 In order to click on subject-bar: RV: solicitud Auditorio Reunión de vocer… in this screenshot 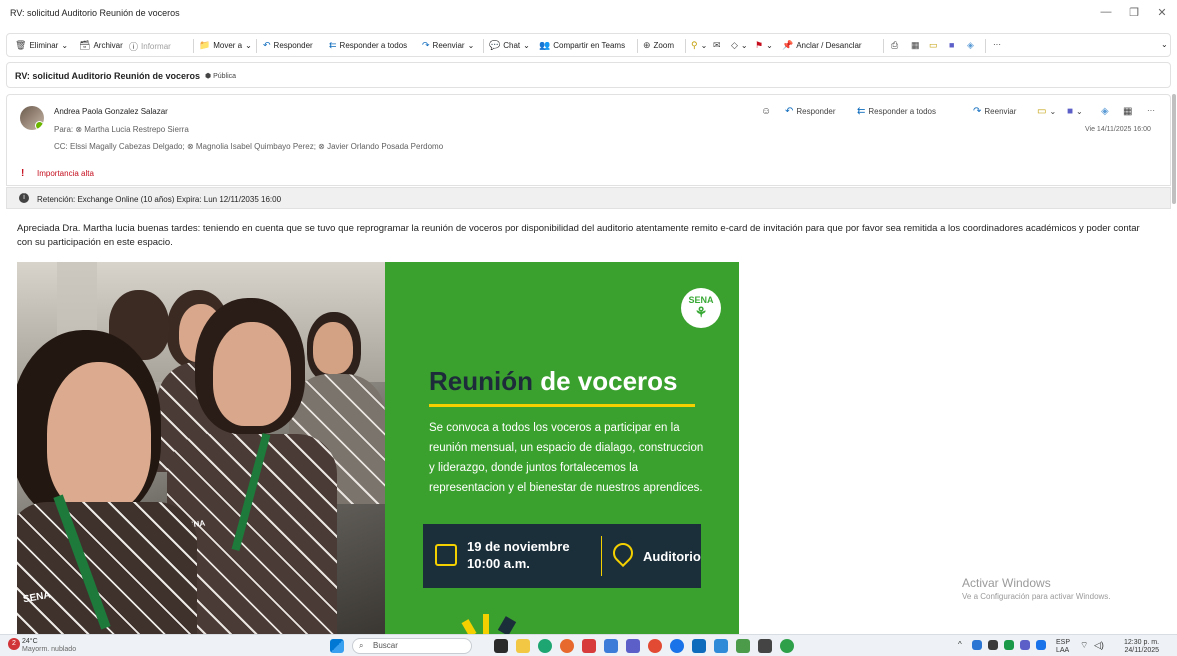, I will do `click(588, 75)`.